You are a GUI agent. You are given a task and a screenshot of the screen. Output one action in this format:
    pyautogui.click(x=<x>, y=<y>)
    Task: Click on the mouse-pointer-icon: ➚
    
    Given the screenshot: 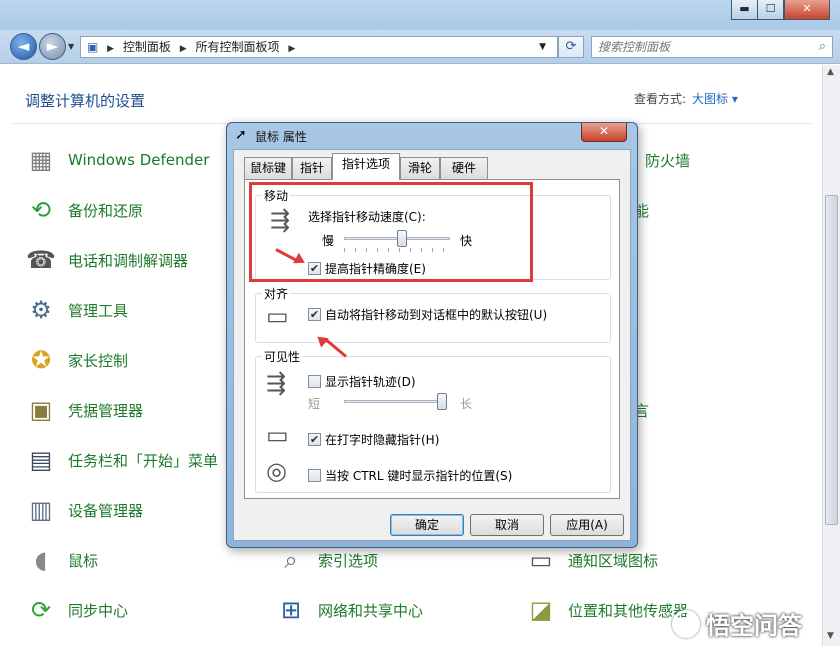 What is the action you would take?
    pyautogui.click(x=241, y=135)
    